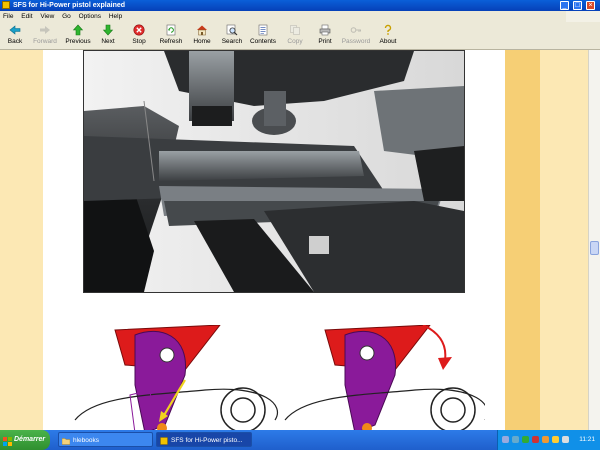 This screenshot has width=600, height=455. What do you see at coordinates (15, 30) in the screenshot?
I see `back-arrow-icon` at bounding box center [15, 30].